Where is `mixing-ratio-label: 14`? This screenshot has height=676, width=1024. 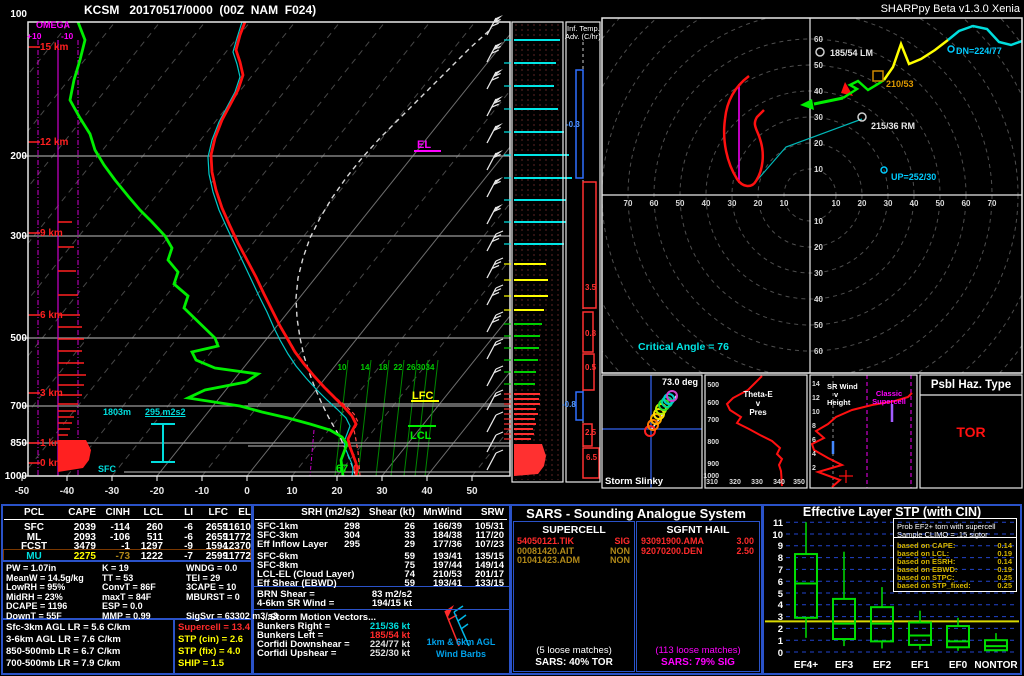 mixing-ratio-label: 14 is located at coordinates (365, 367).